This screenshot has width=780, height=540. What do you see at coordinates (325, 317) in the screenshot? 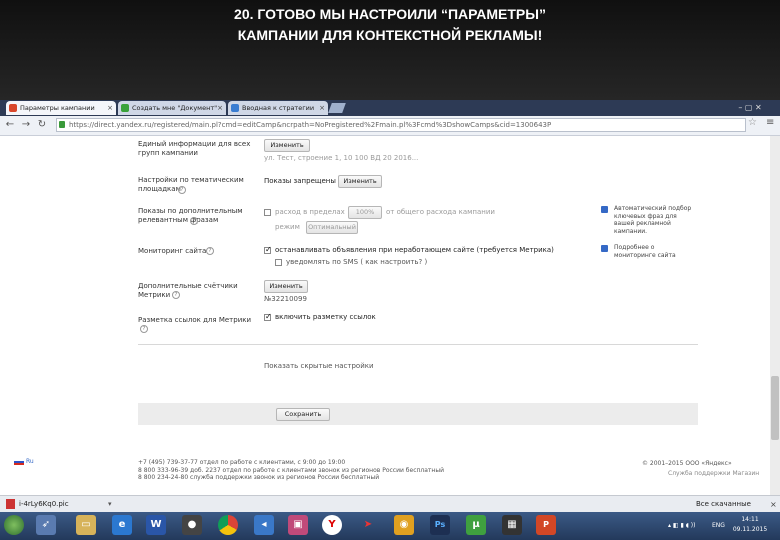
I see `row-utm-check-label: включить разметку ссылок` at bounding box center [325, 317].